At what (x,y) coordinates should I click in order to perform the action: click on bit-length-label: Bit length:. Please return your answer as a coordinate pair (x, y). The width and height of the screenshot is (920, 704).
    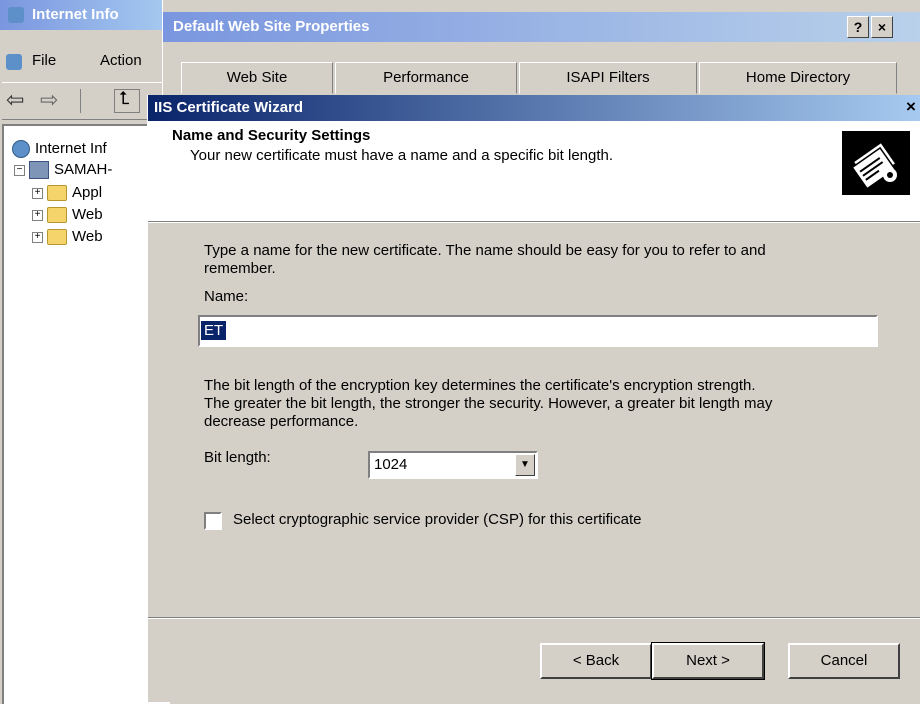
    Looking at the image, I should click on (237, 457).